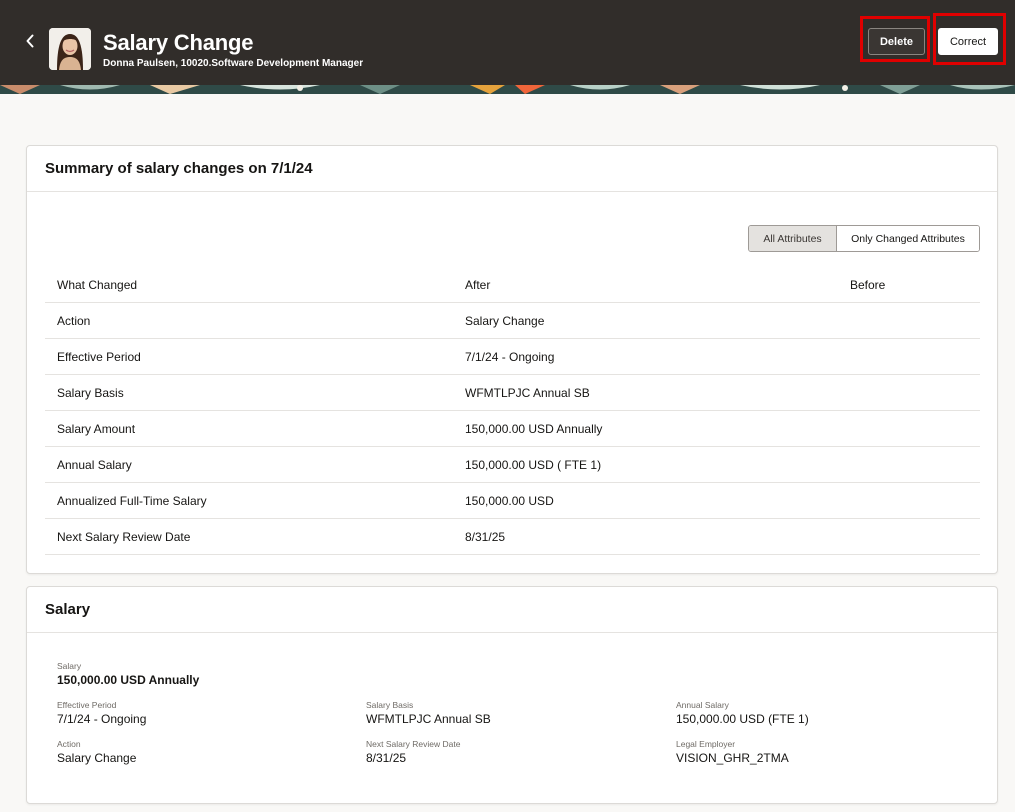 The image size is (1015, 812). I want to click on summary-title: Summary of salary changes on 7/1/24, so click(512, 169).